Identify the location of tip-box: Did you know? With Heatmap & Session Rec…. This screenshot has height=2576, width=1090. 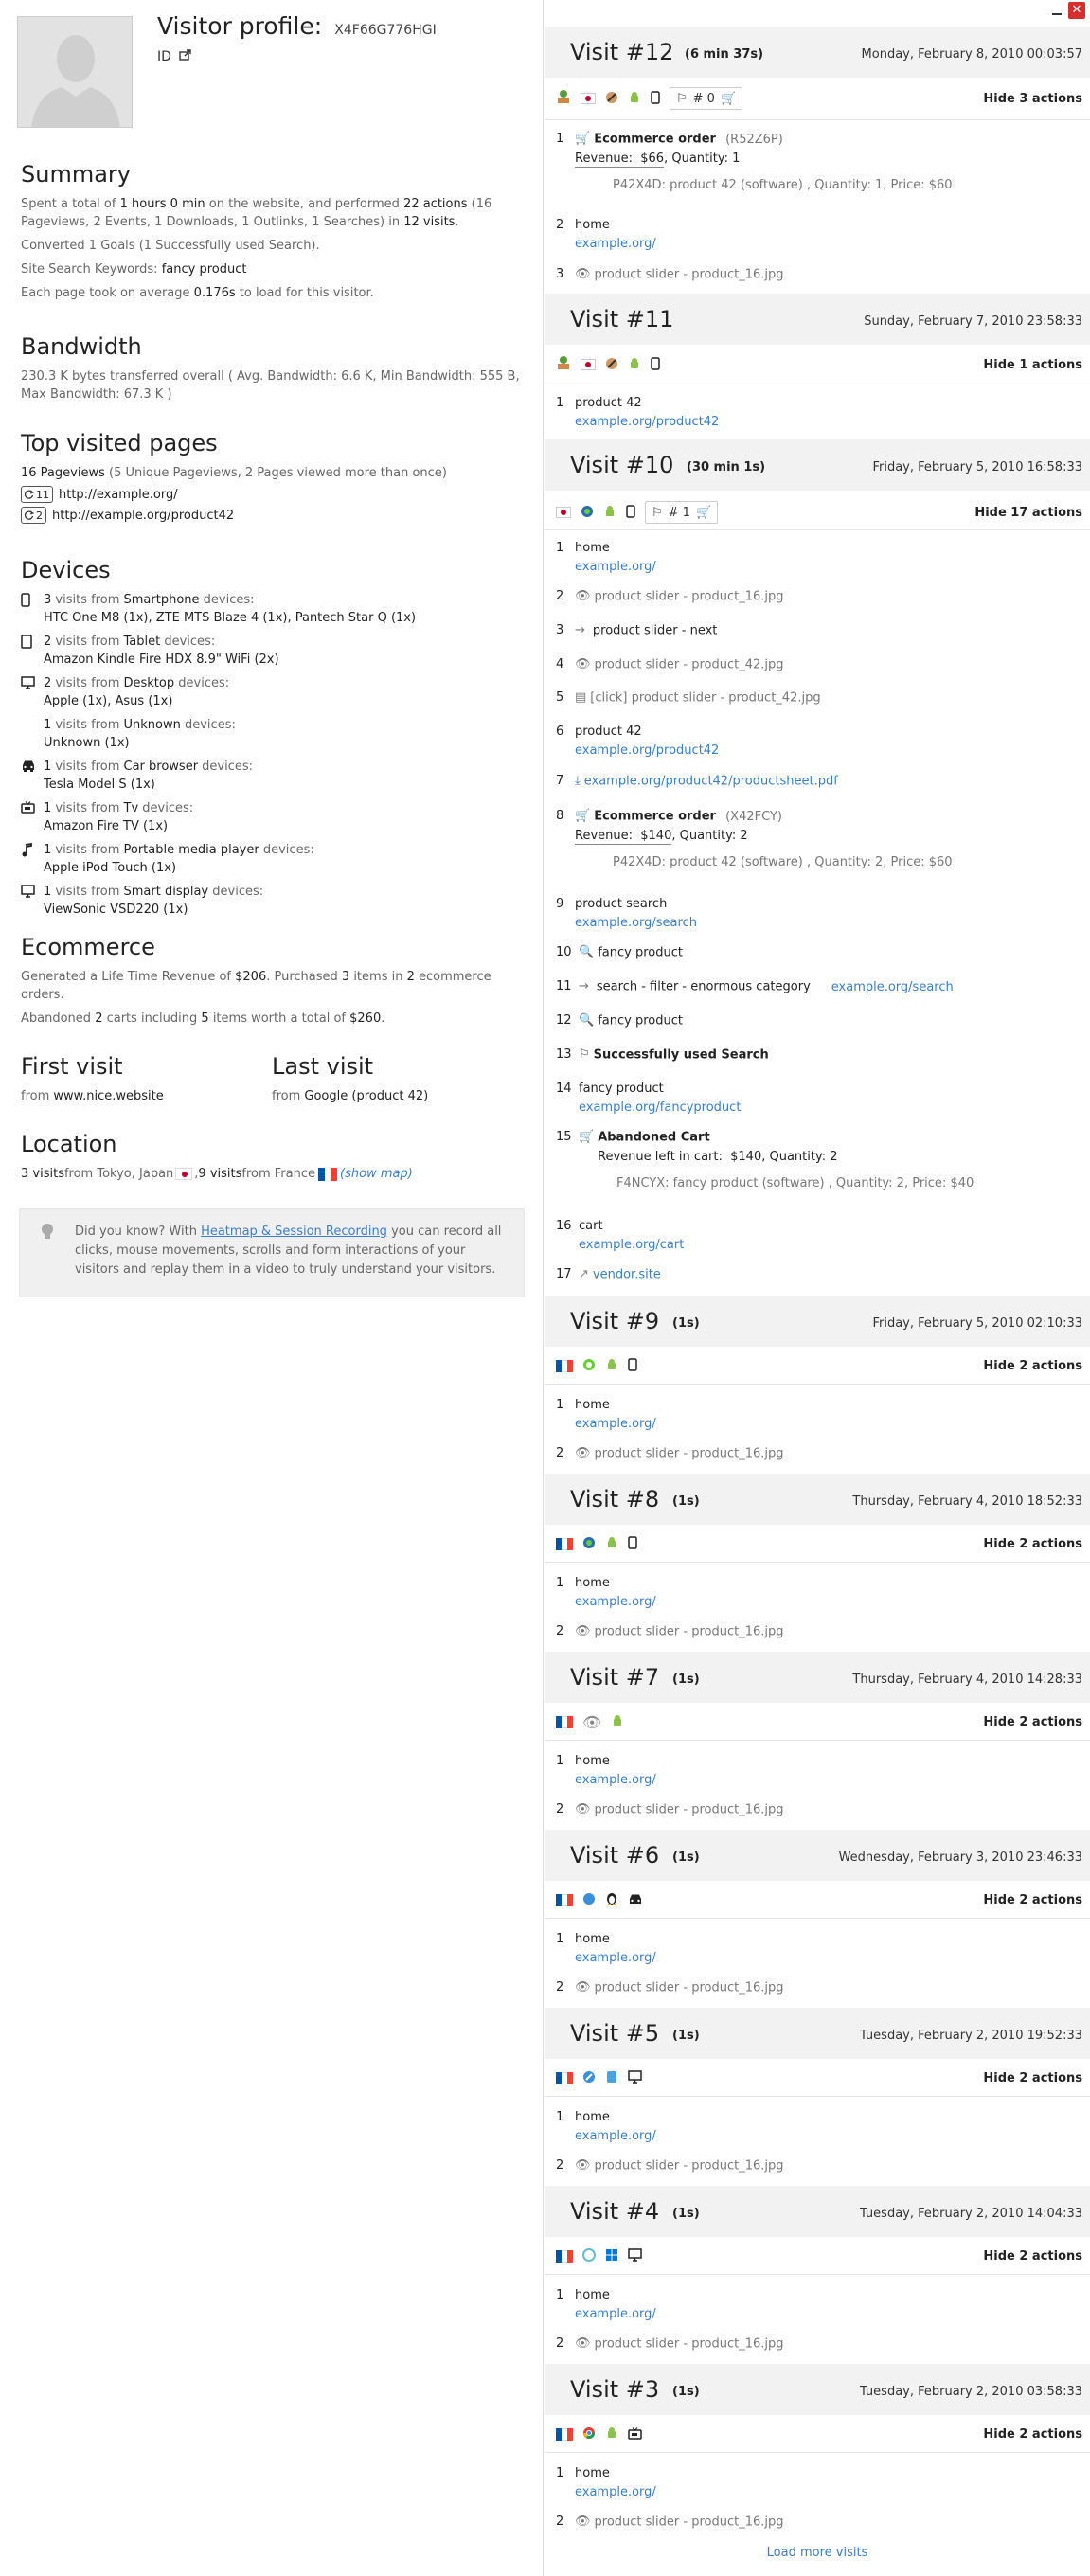
(272, 1252).